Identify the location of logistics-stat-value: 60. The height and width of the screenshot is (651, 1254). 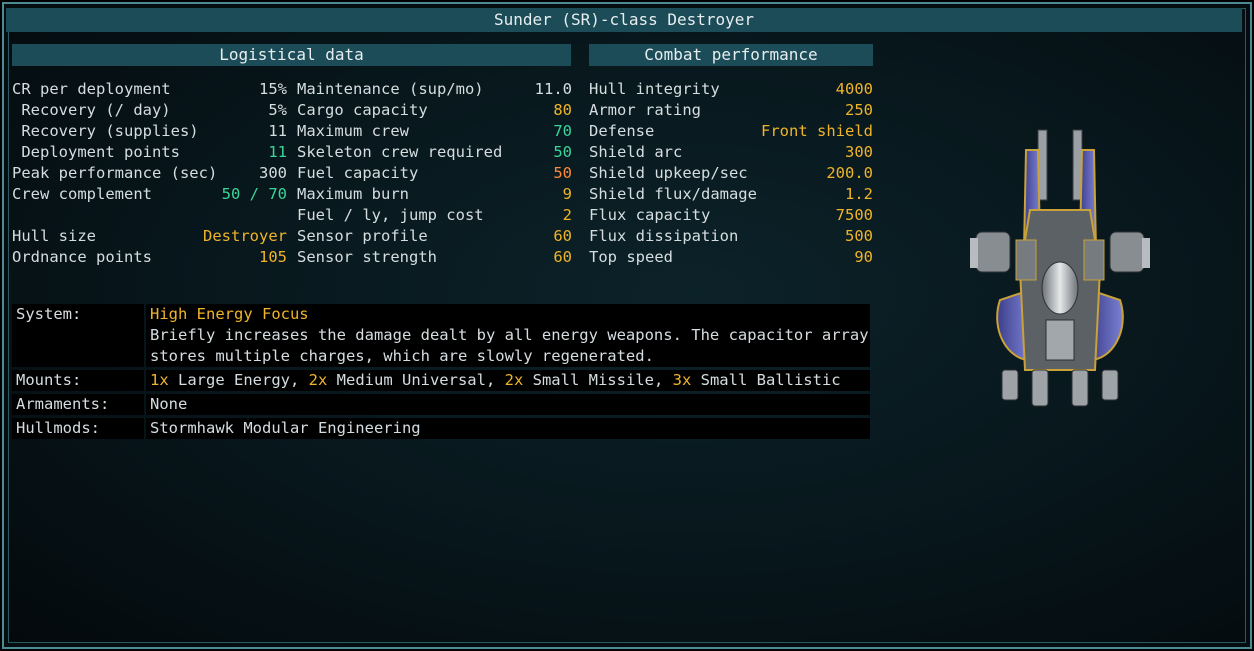
(562, 257).